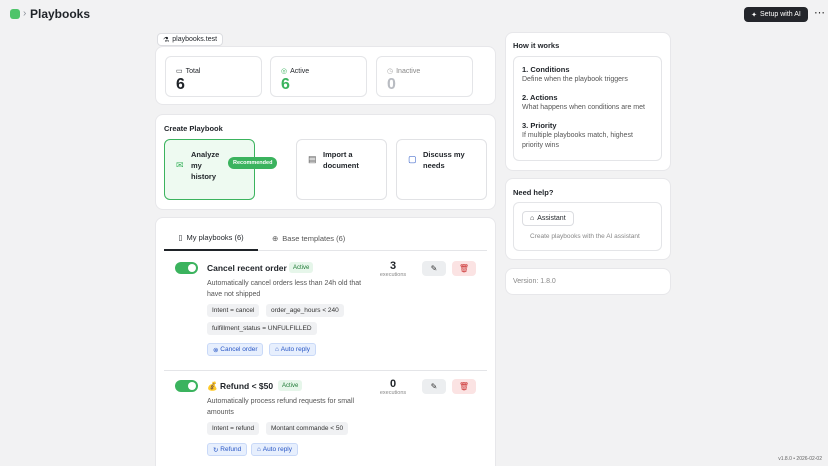 This screenshot has height=466, width=828. Describe the element at coordinates (240, 386) in the screenshot. I see `playbook-name: 💰 Refund < $50` at that location.